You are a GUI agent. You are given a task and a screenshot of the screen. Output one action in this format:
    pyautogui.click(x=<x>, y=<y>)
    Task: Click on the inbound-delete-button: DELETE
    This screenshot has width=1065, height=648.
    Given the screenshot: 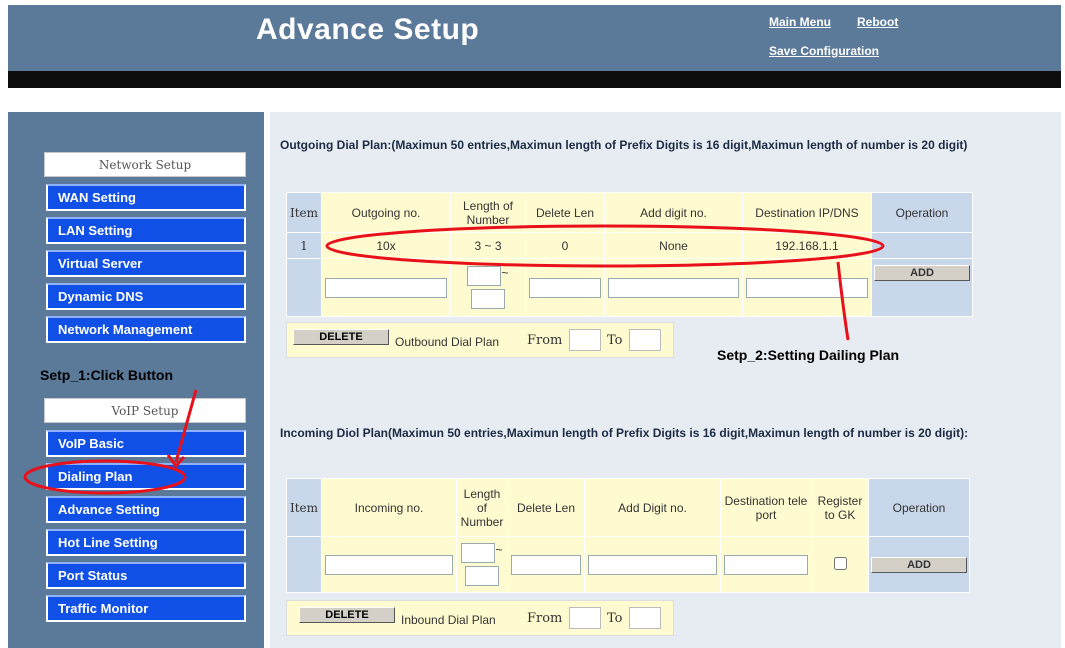 What is the action you would take?
    pyautogui.click(x=347, y=615)
    